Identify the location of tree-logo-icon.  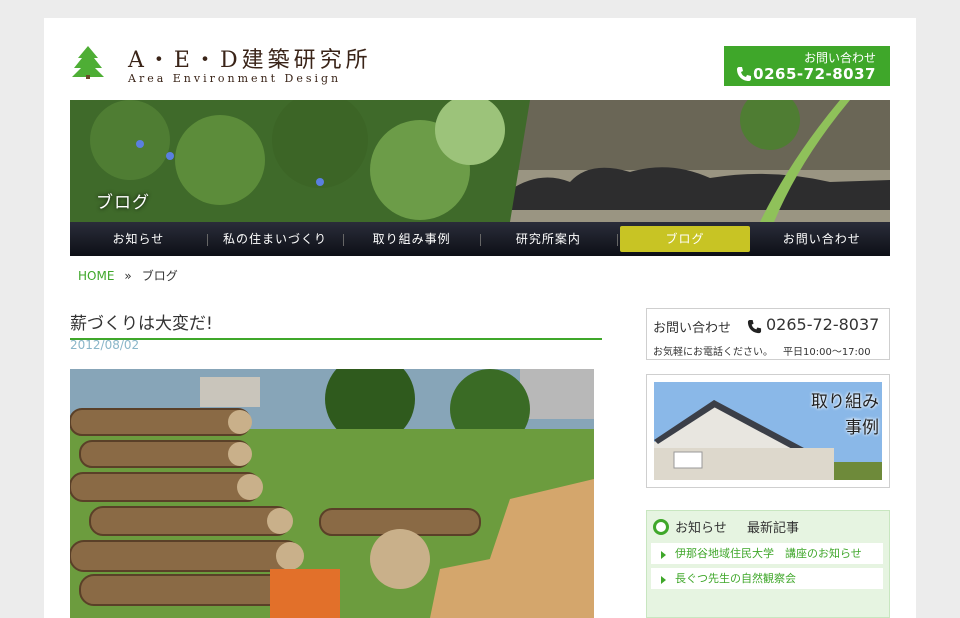
(88, 62).